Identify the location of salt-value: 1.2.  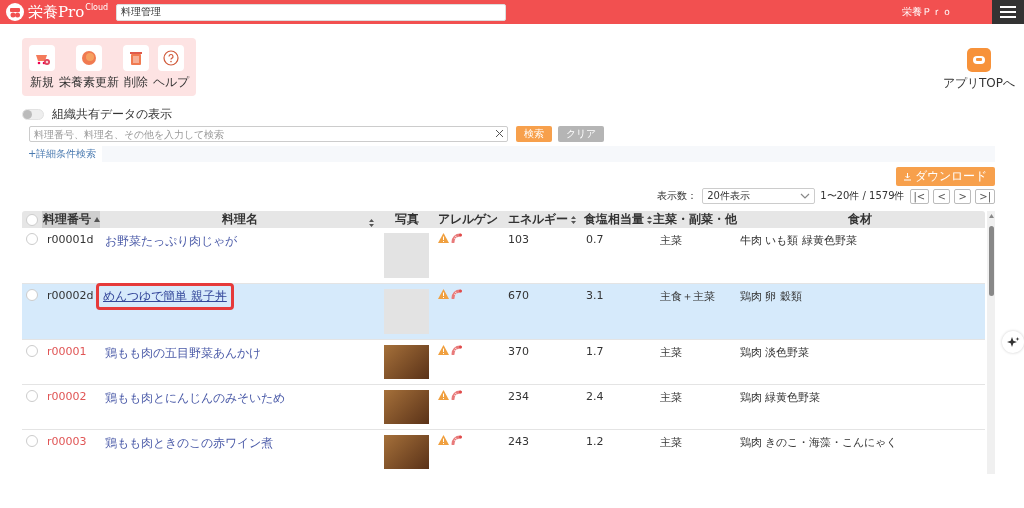
(595, 441).